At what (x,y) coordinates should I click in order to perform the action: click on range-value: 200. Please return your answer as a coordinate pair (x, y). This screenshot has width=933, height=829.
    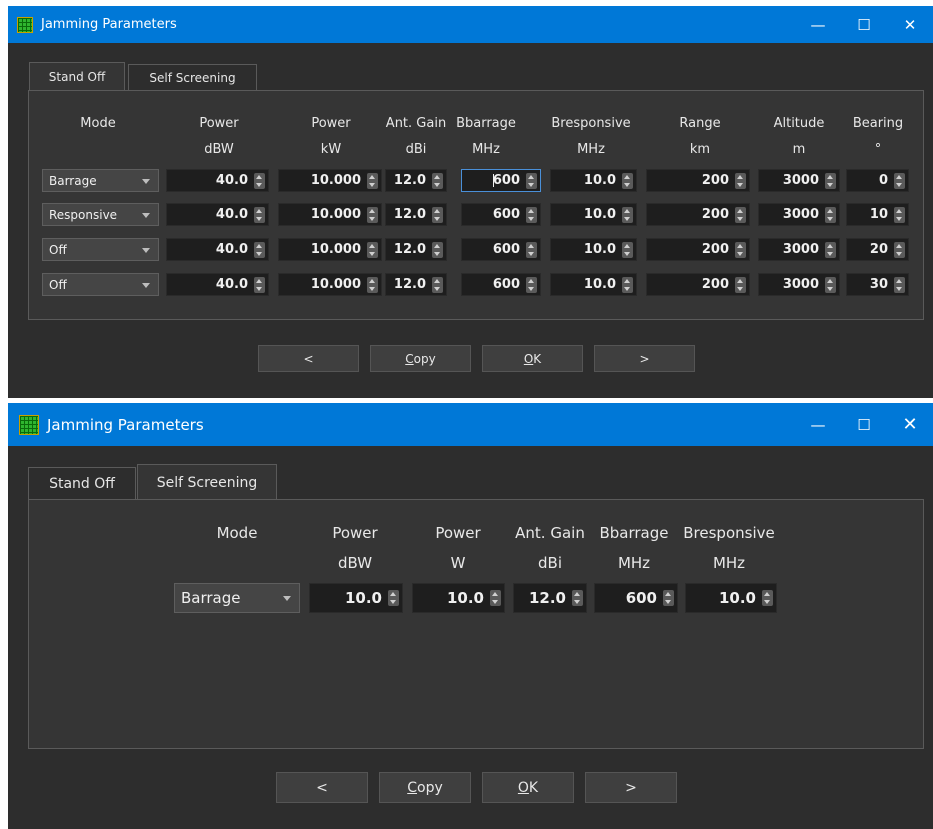
    Looking at the image, I should click on (715, 180).